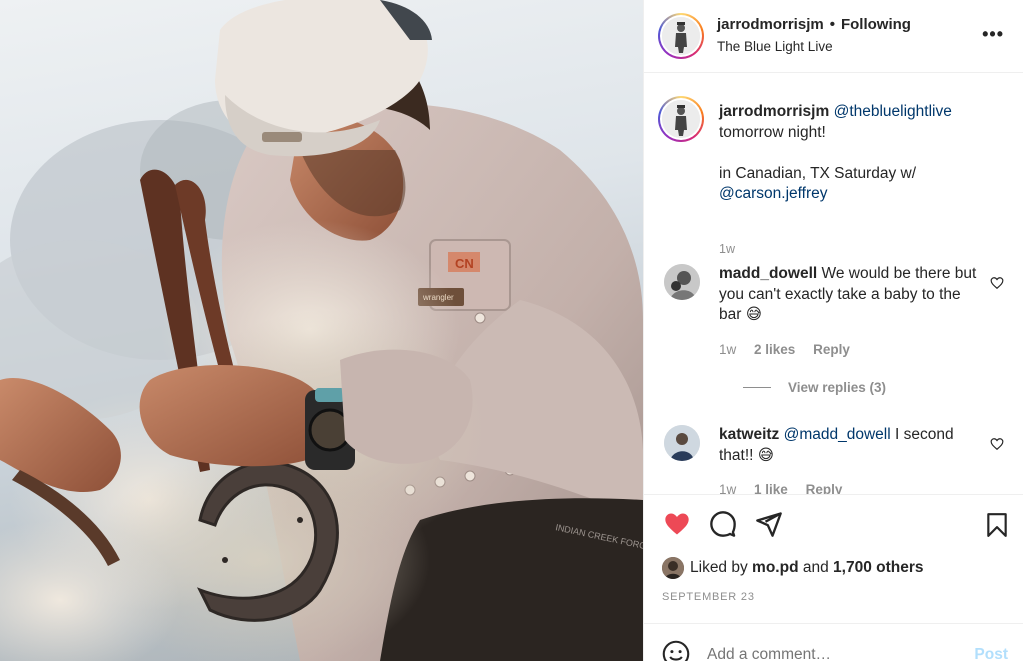 The image size is (1023, 661). What do you see at coordinates (991, 653) in the screenshot?
I see `post-comment-button: Post` at bounding box center [991, 653].